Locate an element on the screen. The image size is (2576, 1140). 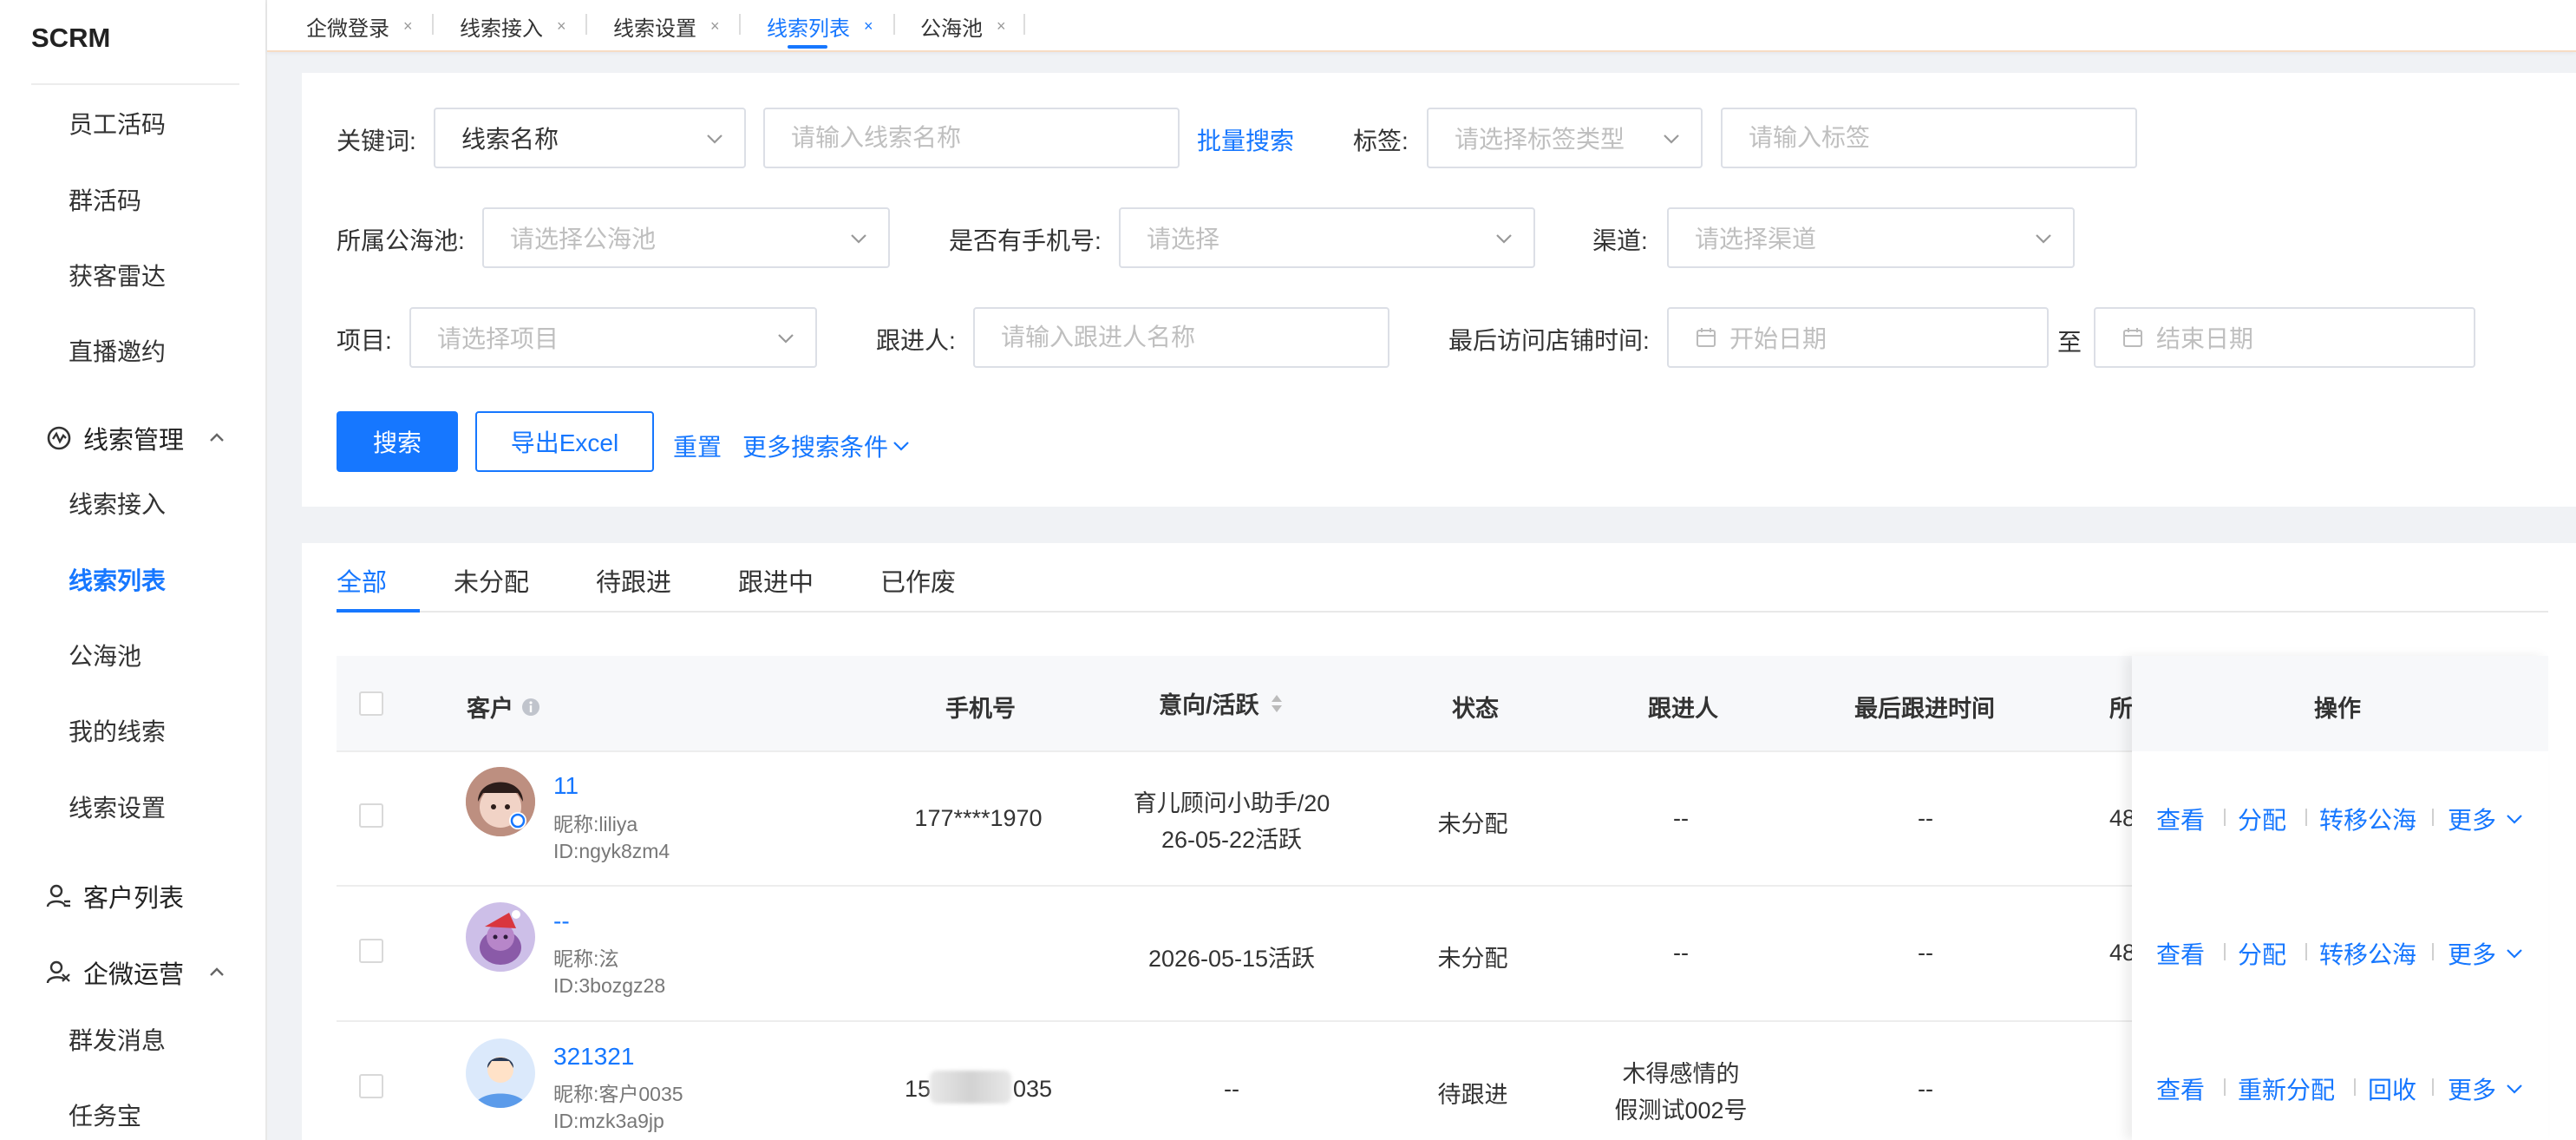
info-icon is located at coordinates (530, 707).